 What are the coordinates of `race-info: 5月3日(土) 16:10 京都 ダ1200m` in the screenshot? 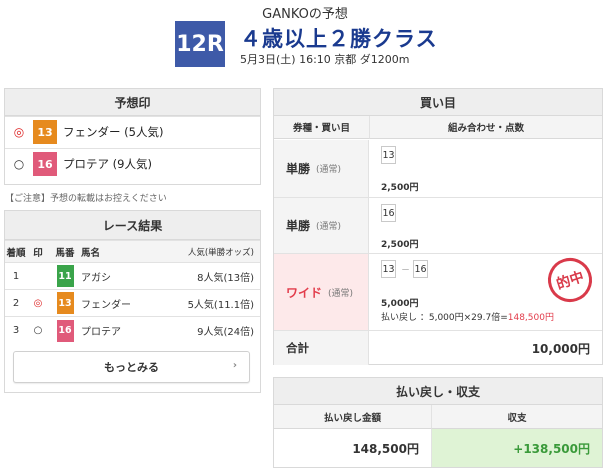 It's located at (325, 59).